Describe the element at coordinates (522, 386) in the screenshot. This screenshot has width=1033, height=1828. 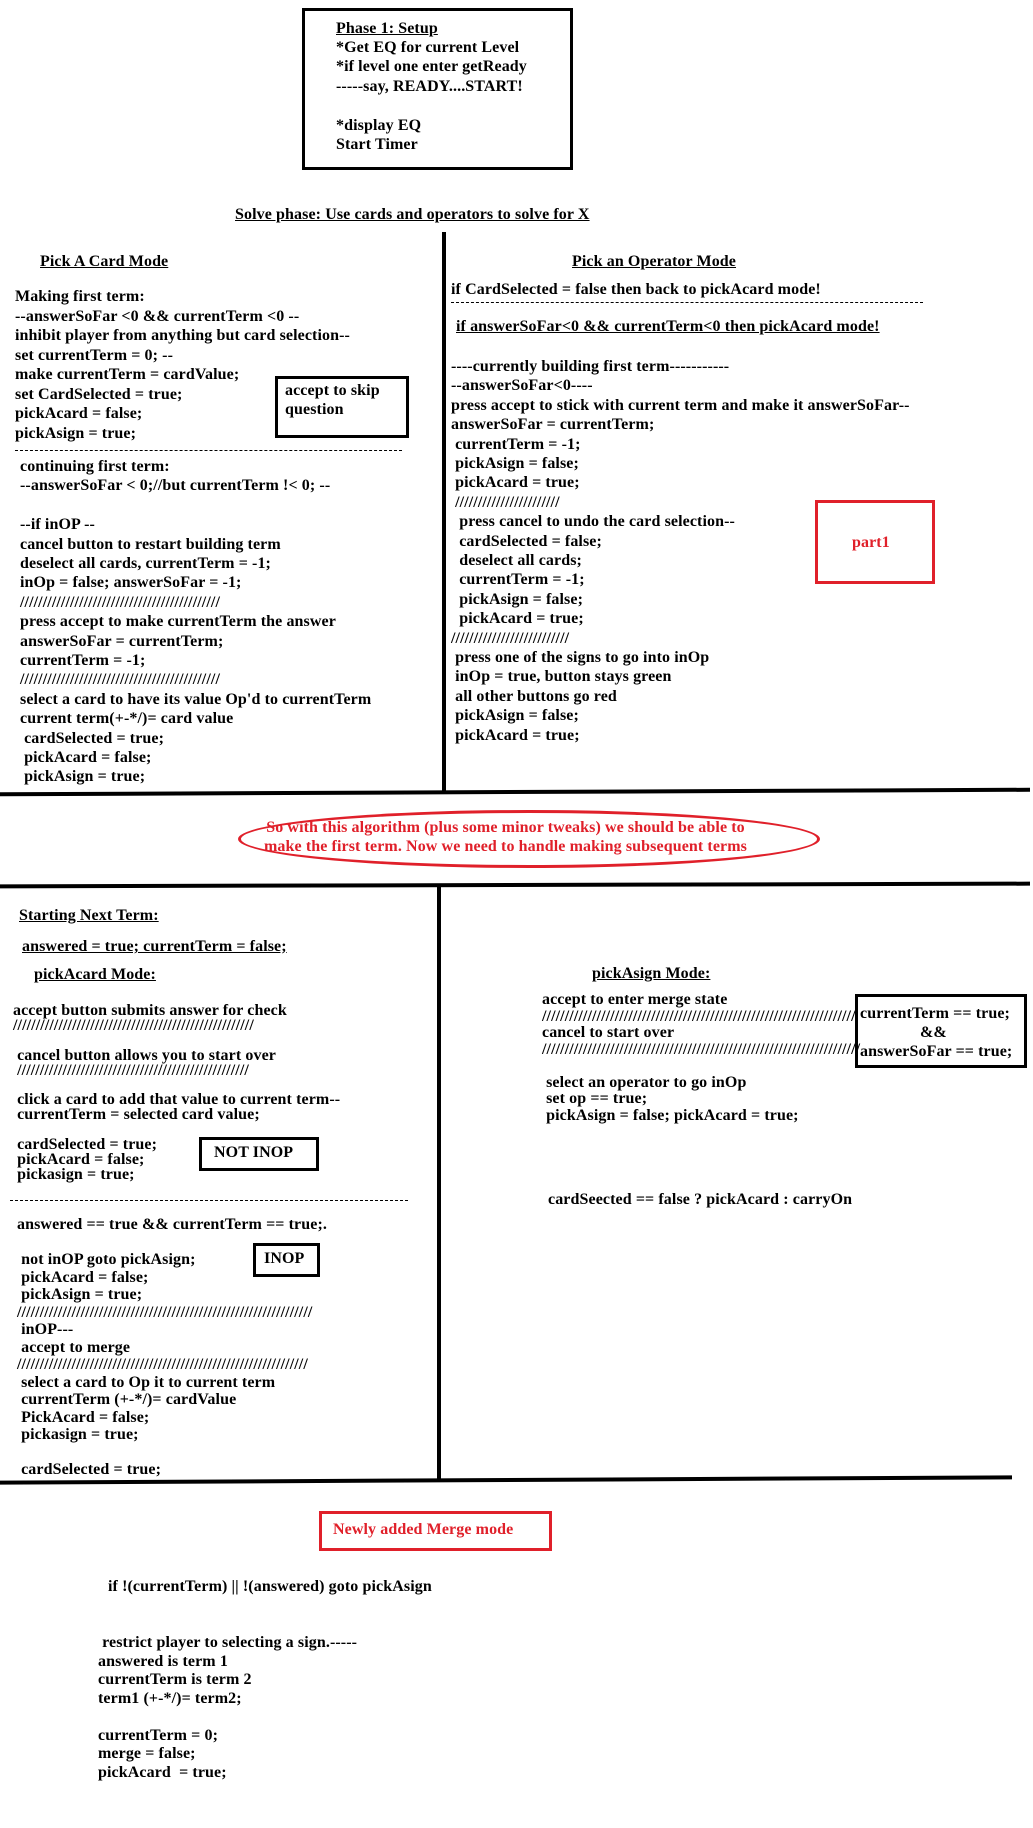
I see `text-line: --answerSoFar<0----` at that location.